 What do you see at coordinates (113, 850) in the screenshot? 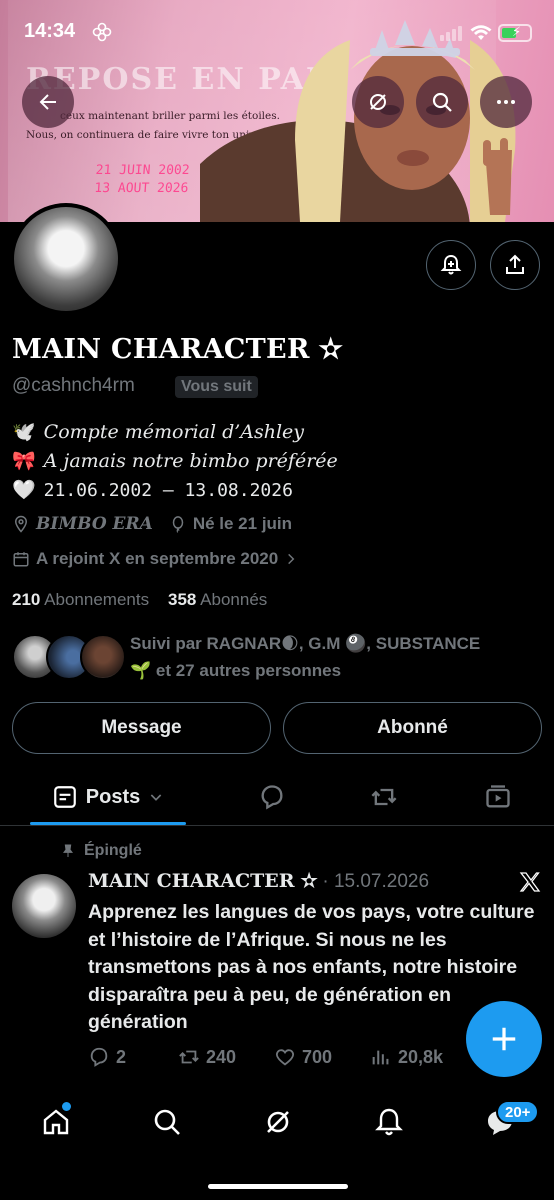
I see `pinned-label: Épinglé` at bounding box center [113, 850].